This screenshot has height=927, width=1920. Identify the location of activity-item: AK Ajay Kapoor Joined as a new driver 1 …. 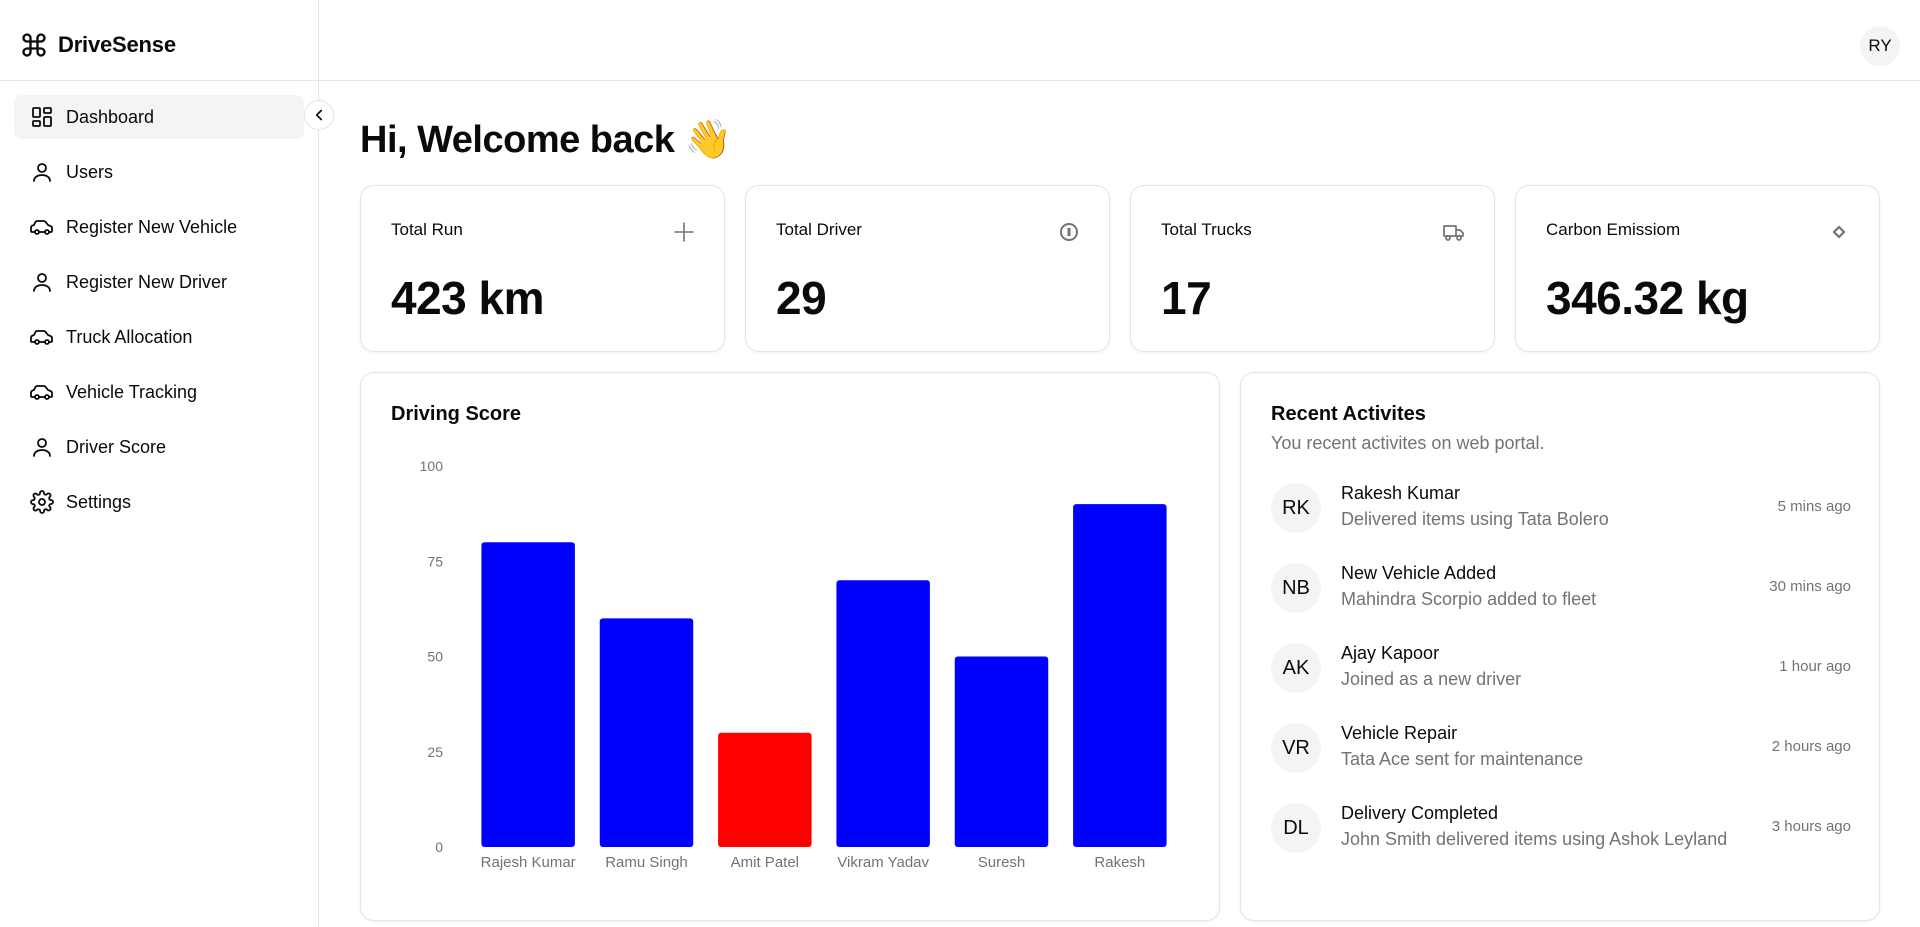
(1561, 669).